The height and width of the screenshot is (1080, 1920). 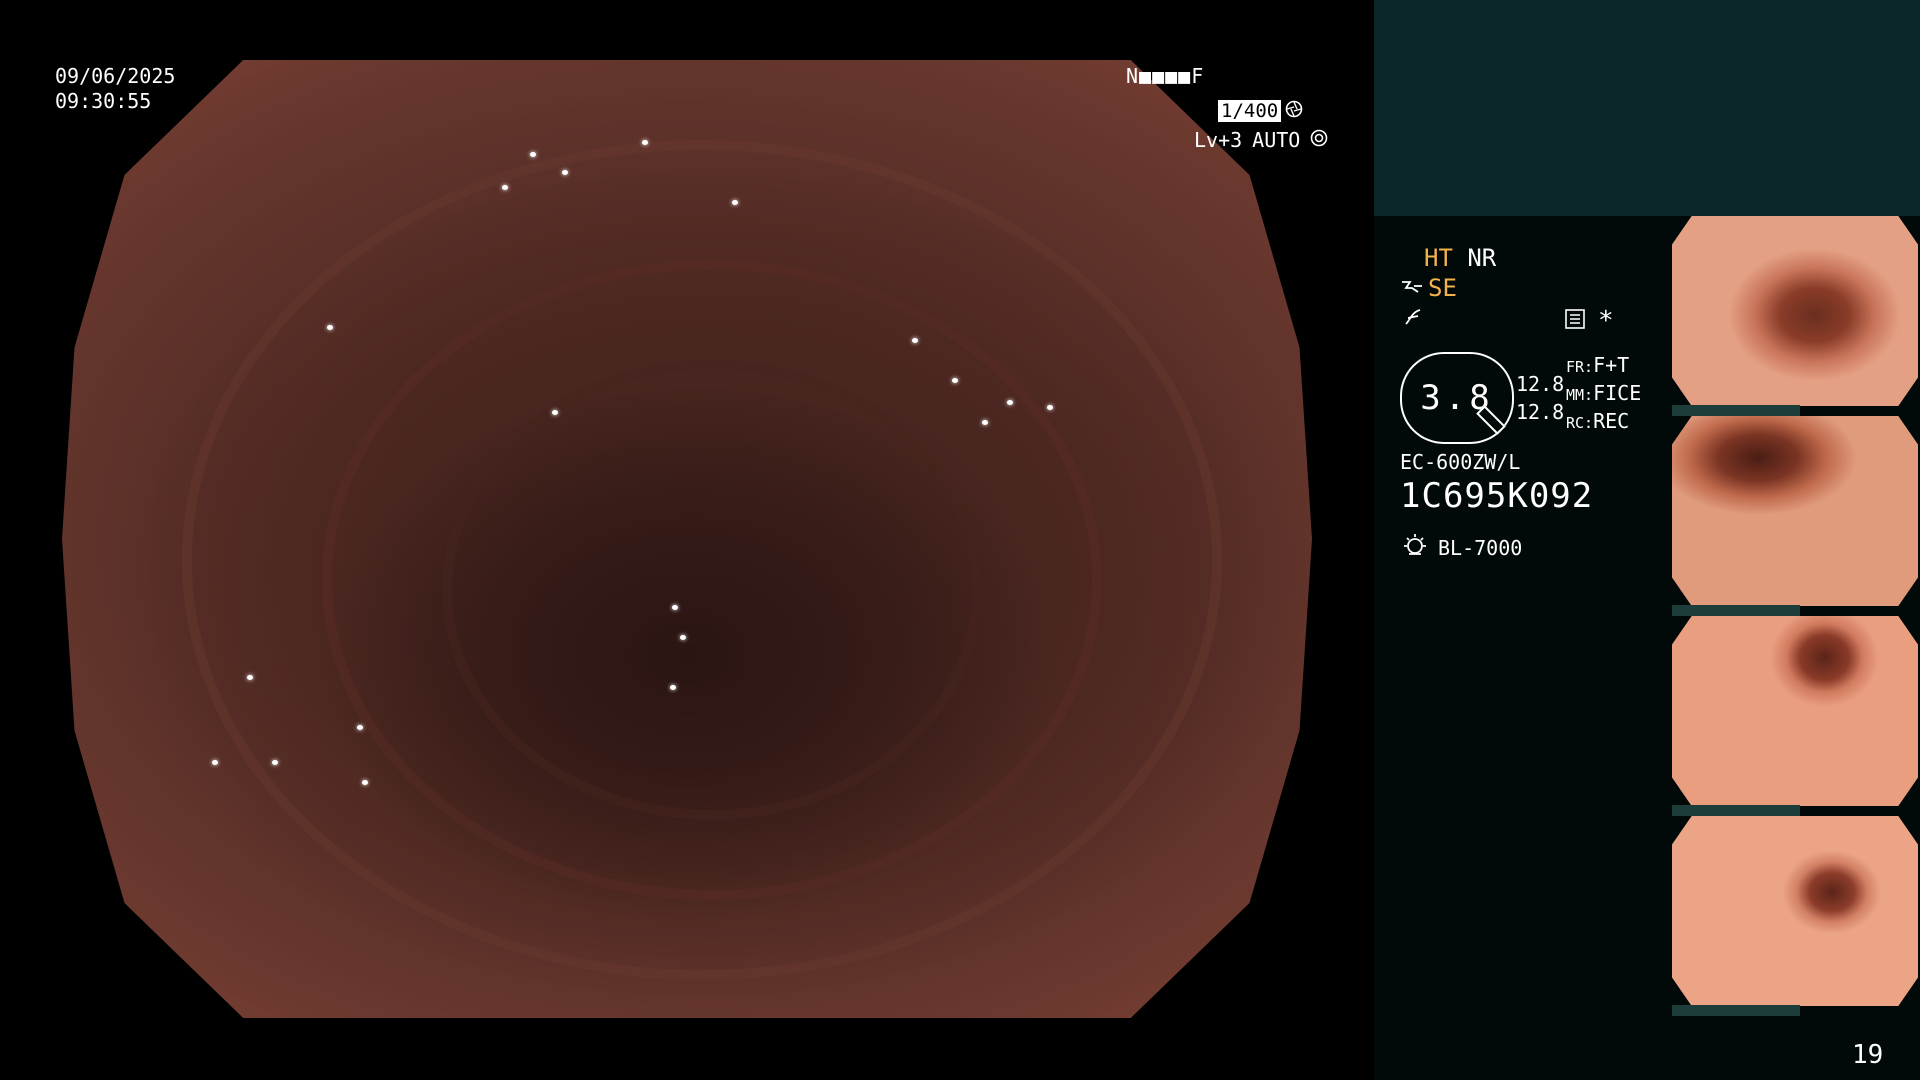 What do you see at coordinates (1497, 496) in the screenshot?
I see `scope-serial: 1C695K092` at bounding box center [1497, 496].